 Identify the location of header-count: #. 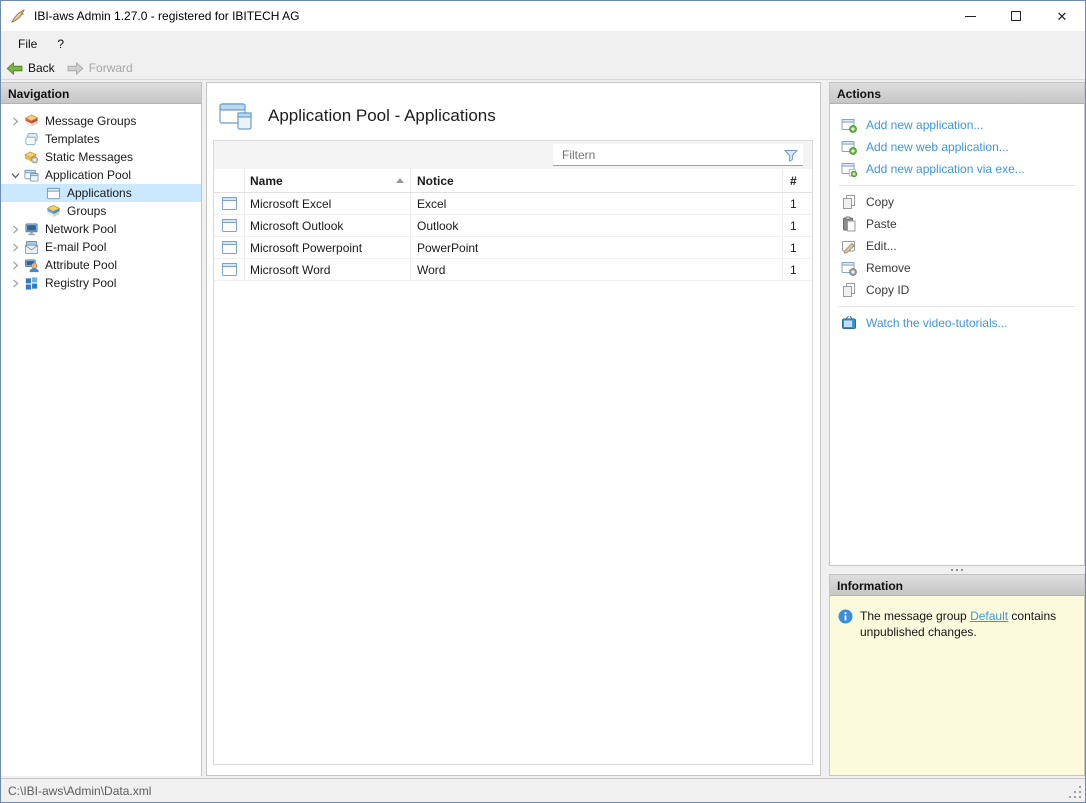
(797, 181).